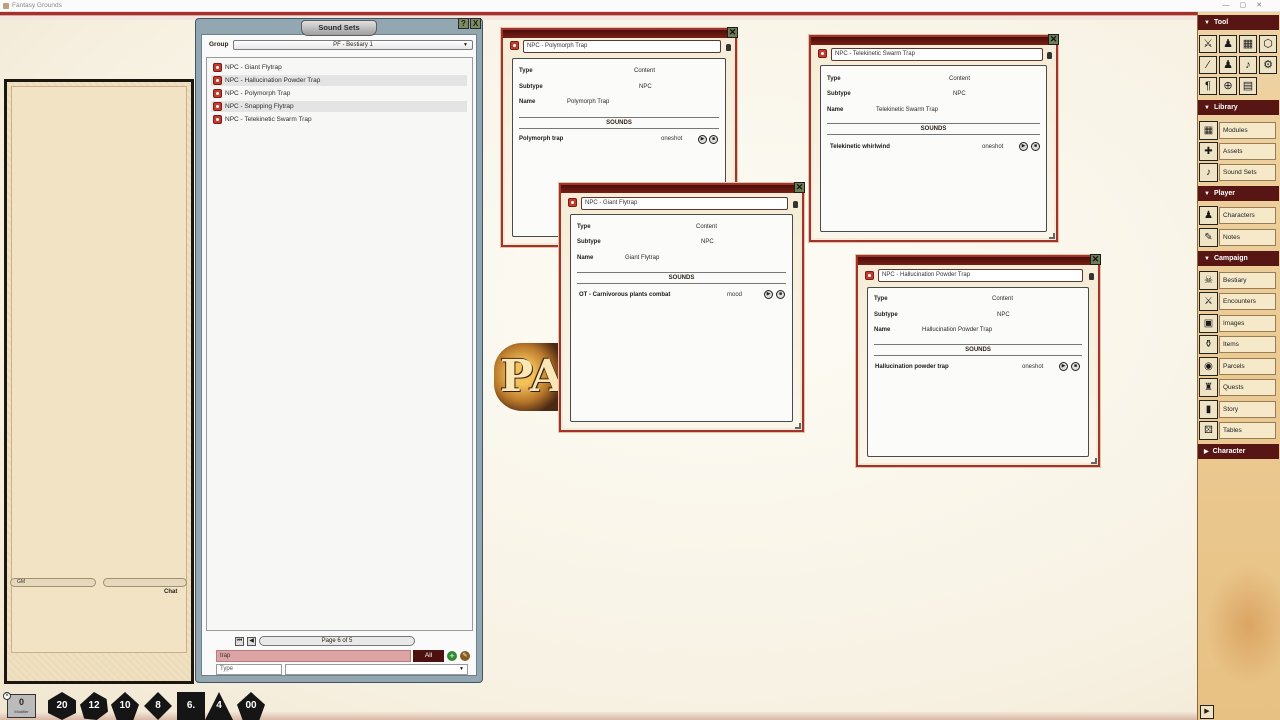  What do you see at coordinates (251, 641) in the screenshot?
I see `prev-page-button: ◀` at bounding box center [251, 641].